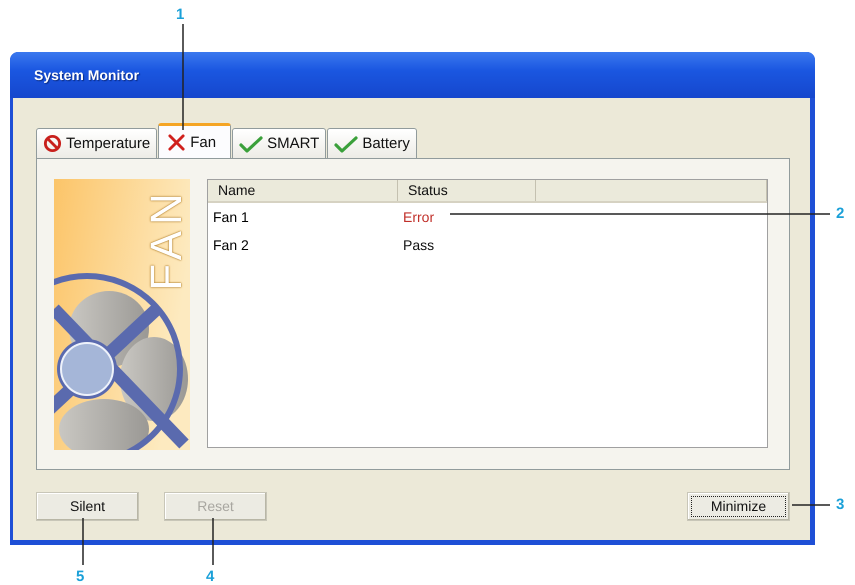  What do you see at coordinates (231, 245) in the screenshot?
I see `table-cell-text: Fan 2` at bounding box center [231, 245].